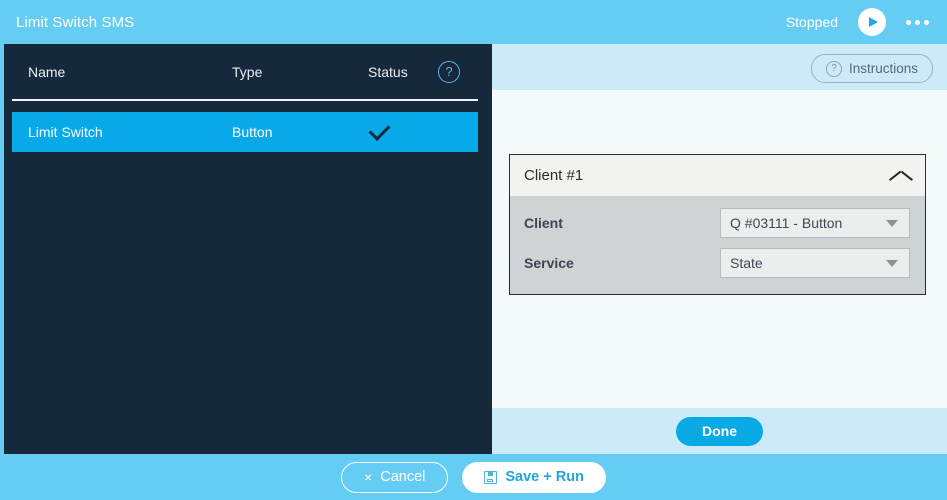  I want to click on question-mark-icon: ?, so click(833, 68).